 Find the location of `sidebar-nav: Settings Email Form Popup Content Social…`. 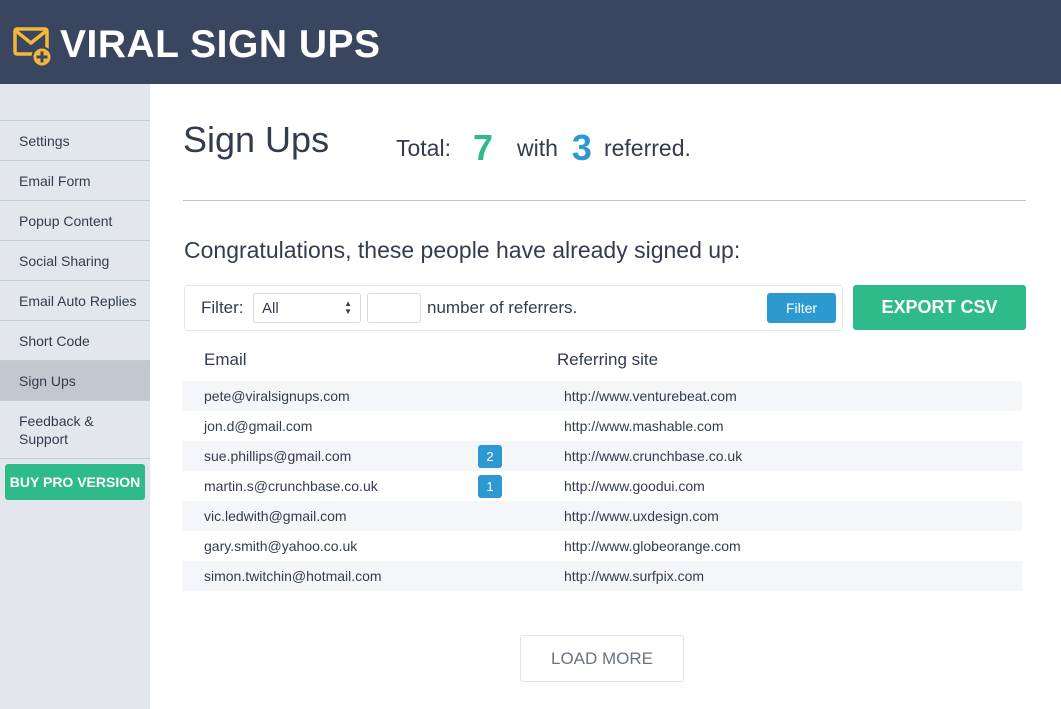

sidebar-nav: Settings Email Form Popup Content Social… is located at coordinates (75, 289).